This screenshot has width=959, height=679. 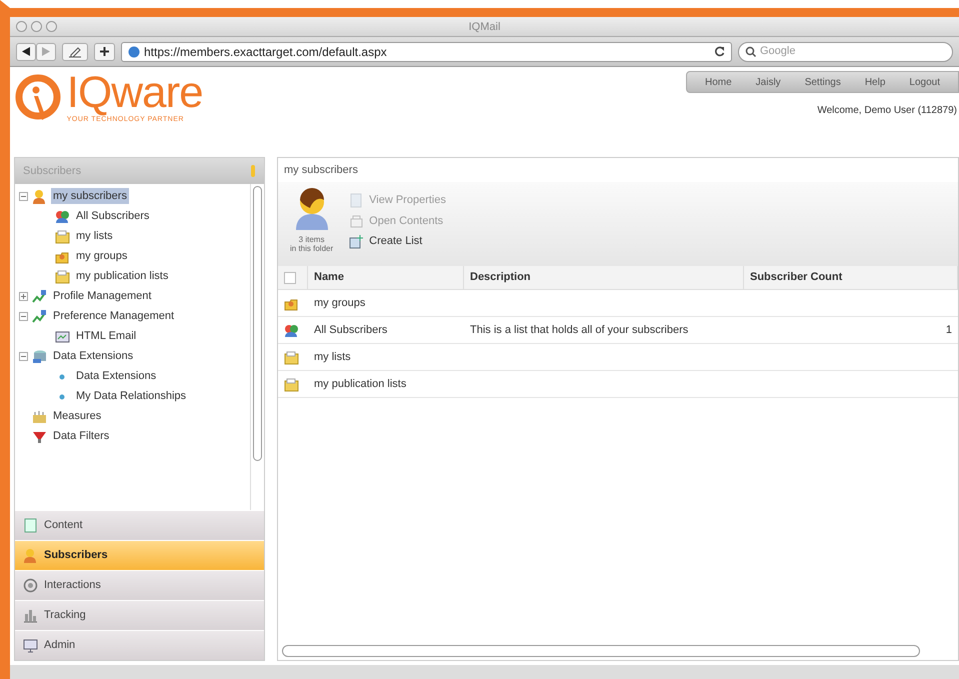 I want to click on forward-icon, so click(x=46, y=51).